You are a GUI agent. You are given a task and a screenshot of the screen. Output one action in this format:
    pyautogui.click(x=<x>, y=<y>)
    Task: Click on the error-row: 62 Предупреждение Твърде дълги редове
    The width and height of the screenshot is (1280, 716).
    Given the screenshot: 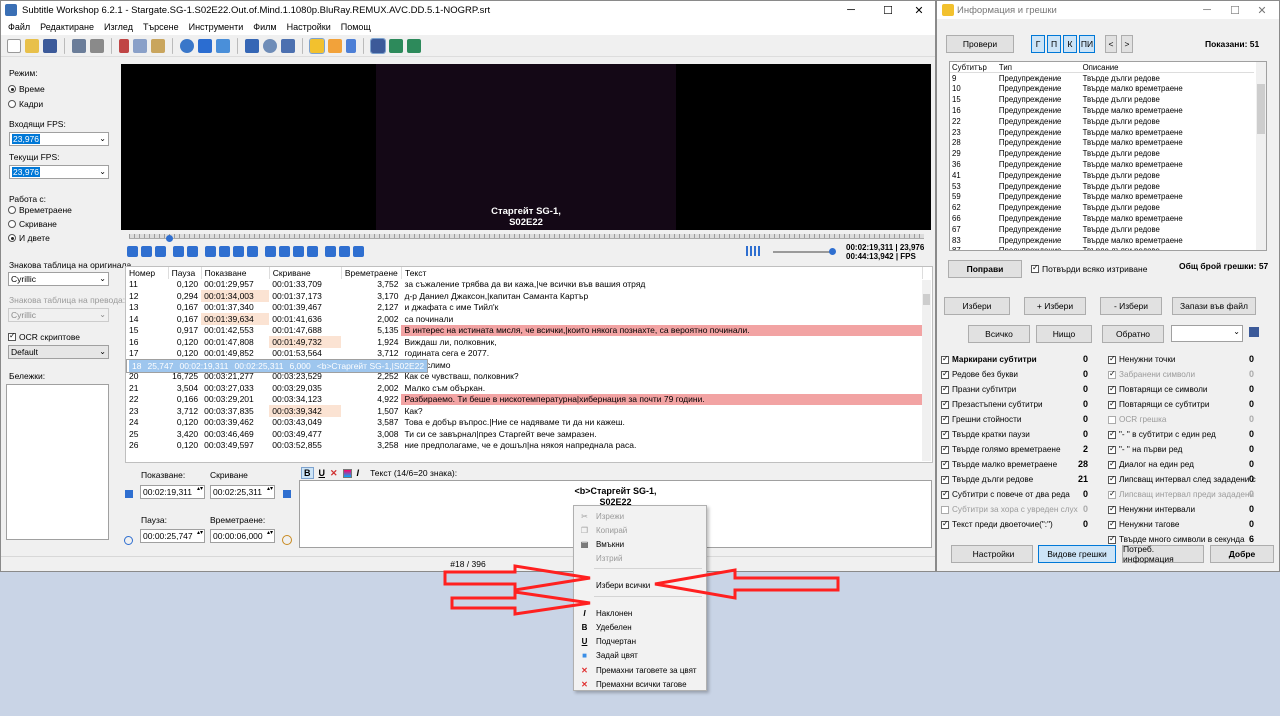 What is the action you would take?
    pyautogui.click(x=1102, y=207)
    